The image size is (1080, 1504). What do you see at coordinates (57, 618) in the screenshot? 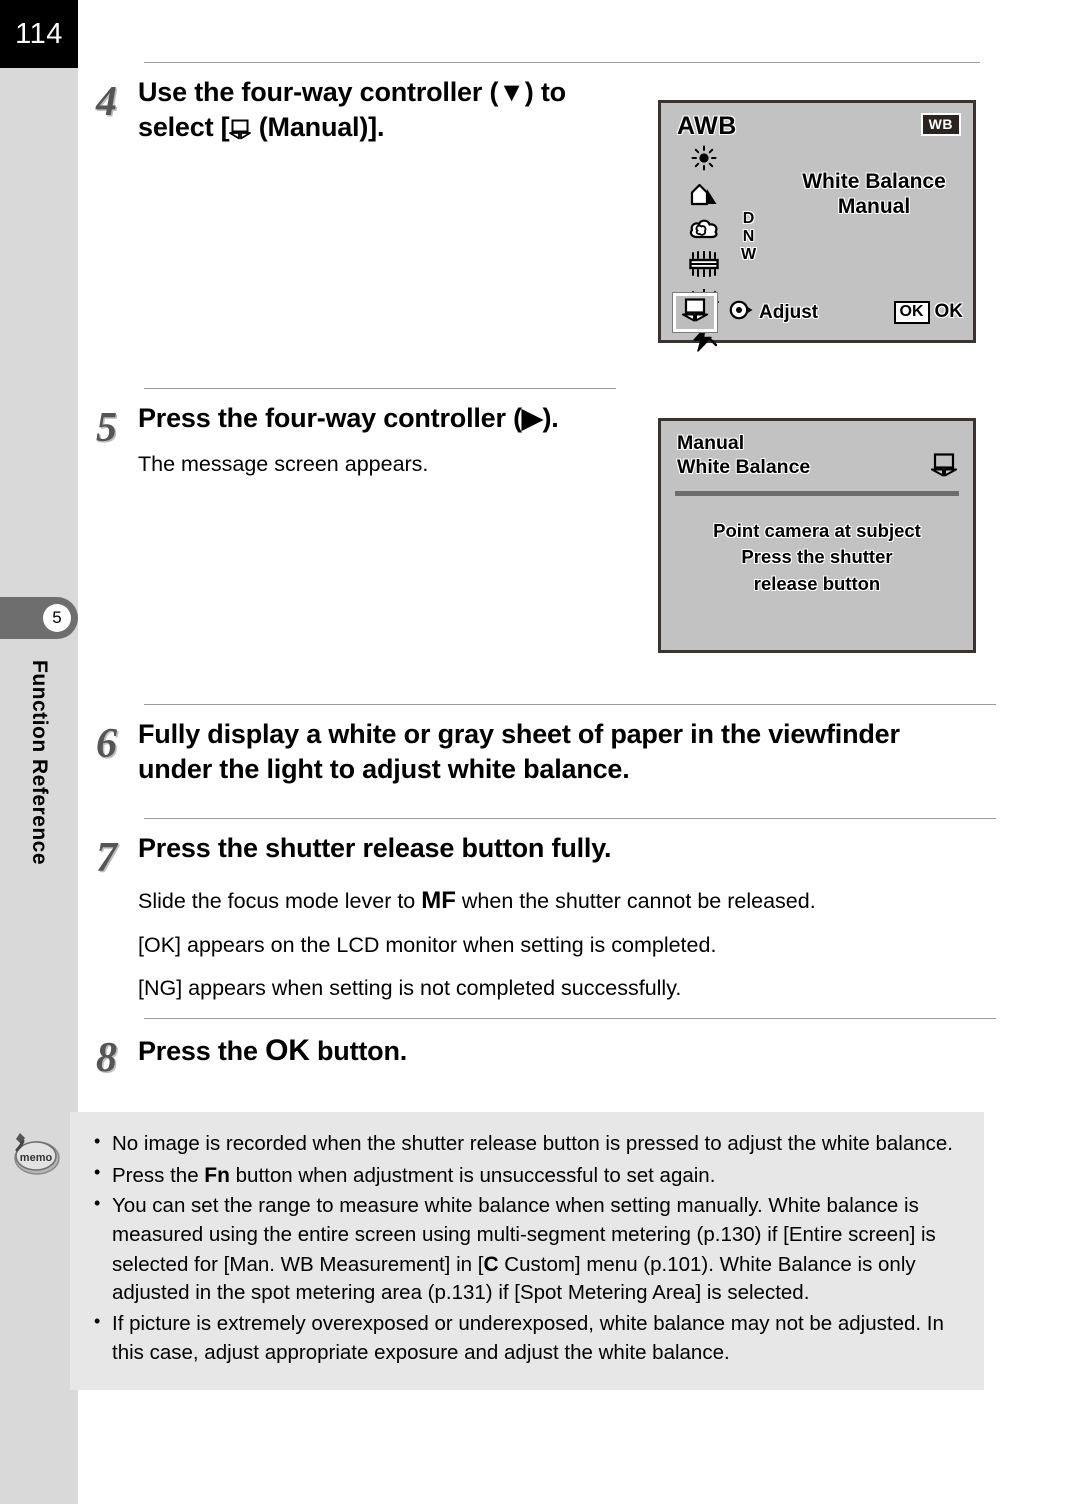
I see `chapter-number: 5` at bounding box center [57, 618].